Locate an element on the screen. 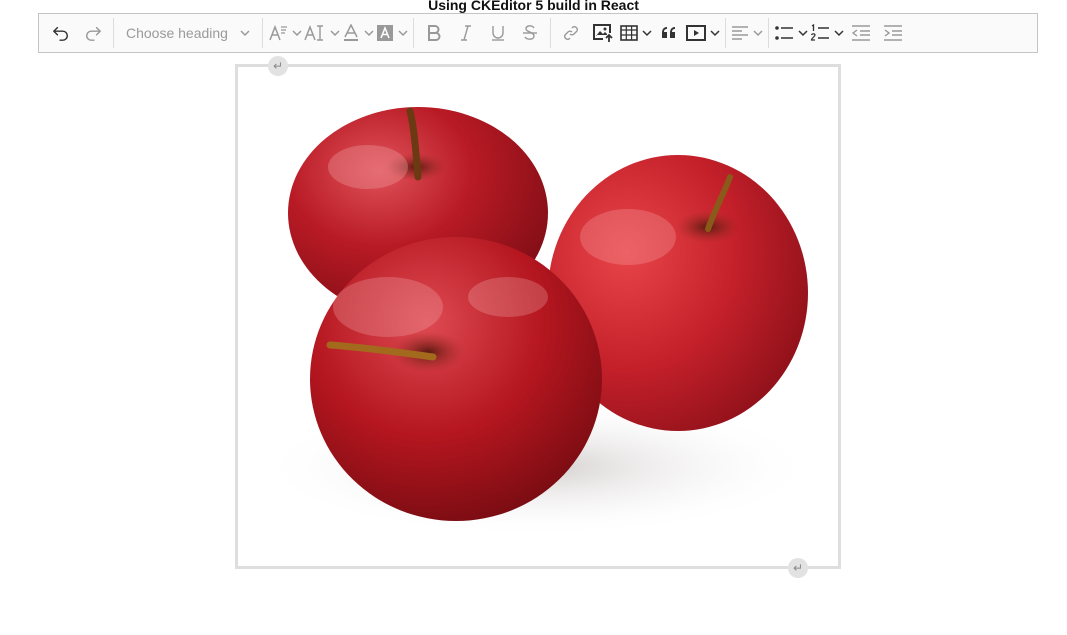  insert-table-dropdown is located at coordinates (636, 33).